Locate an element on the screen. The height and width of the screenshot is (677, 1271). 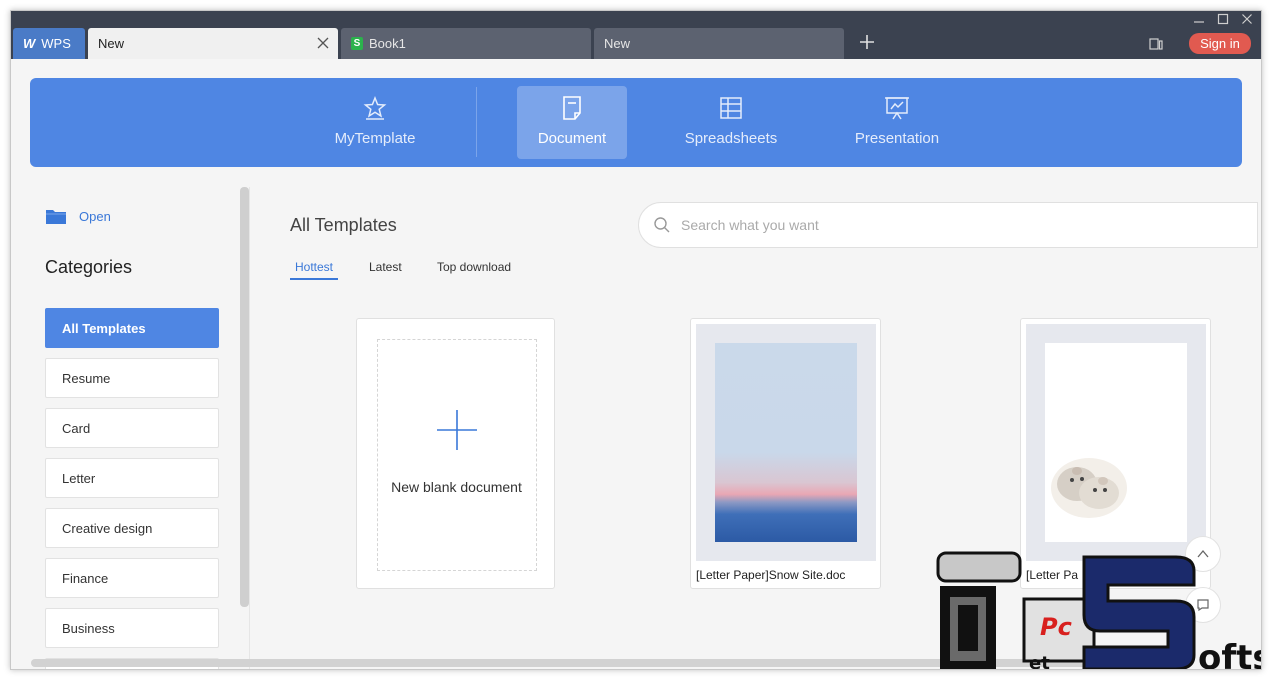
tab-latest: Latest is located at coordinates (385, 269).